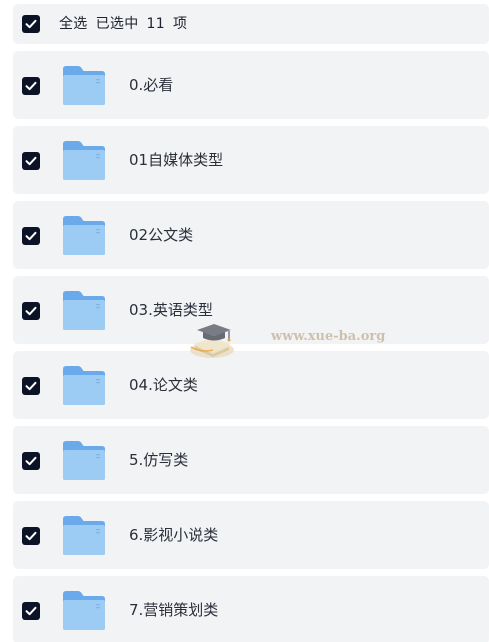 The image size is (489, 642). I want to click on folder-name: 7.营销策划类, so click(173, 610).